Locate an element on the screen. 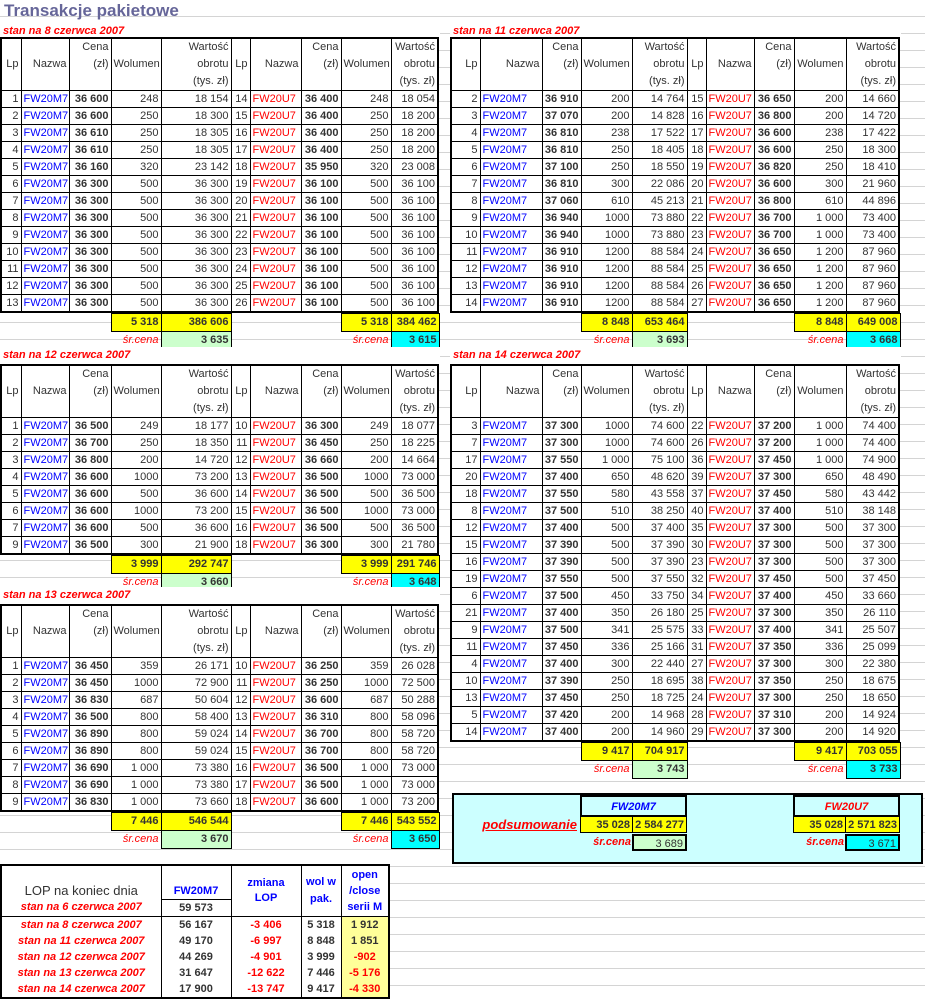 The image size is (925, 999). sum-value: 649 008 is located at coordinates (873, 322).